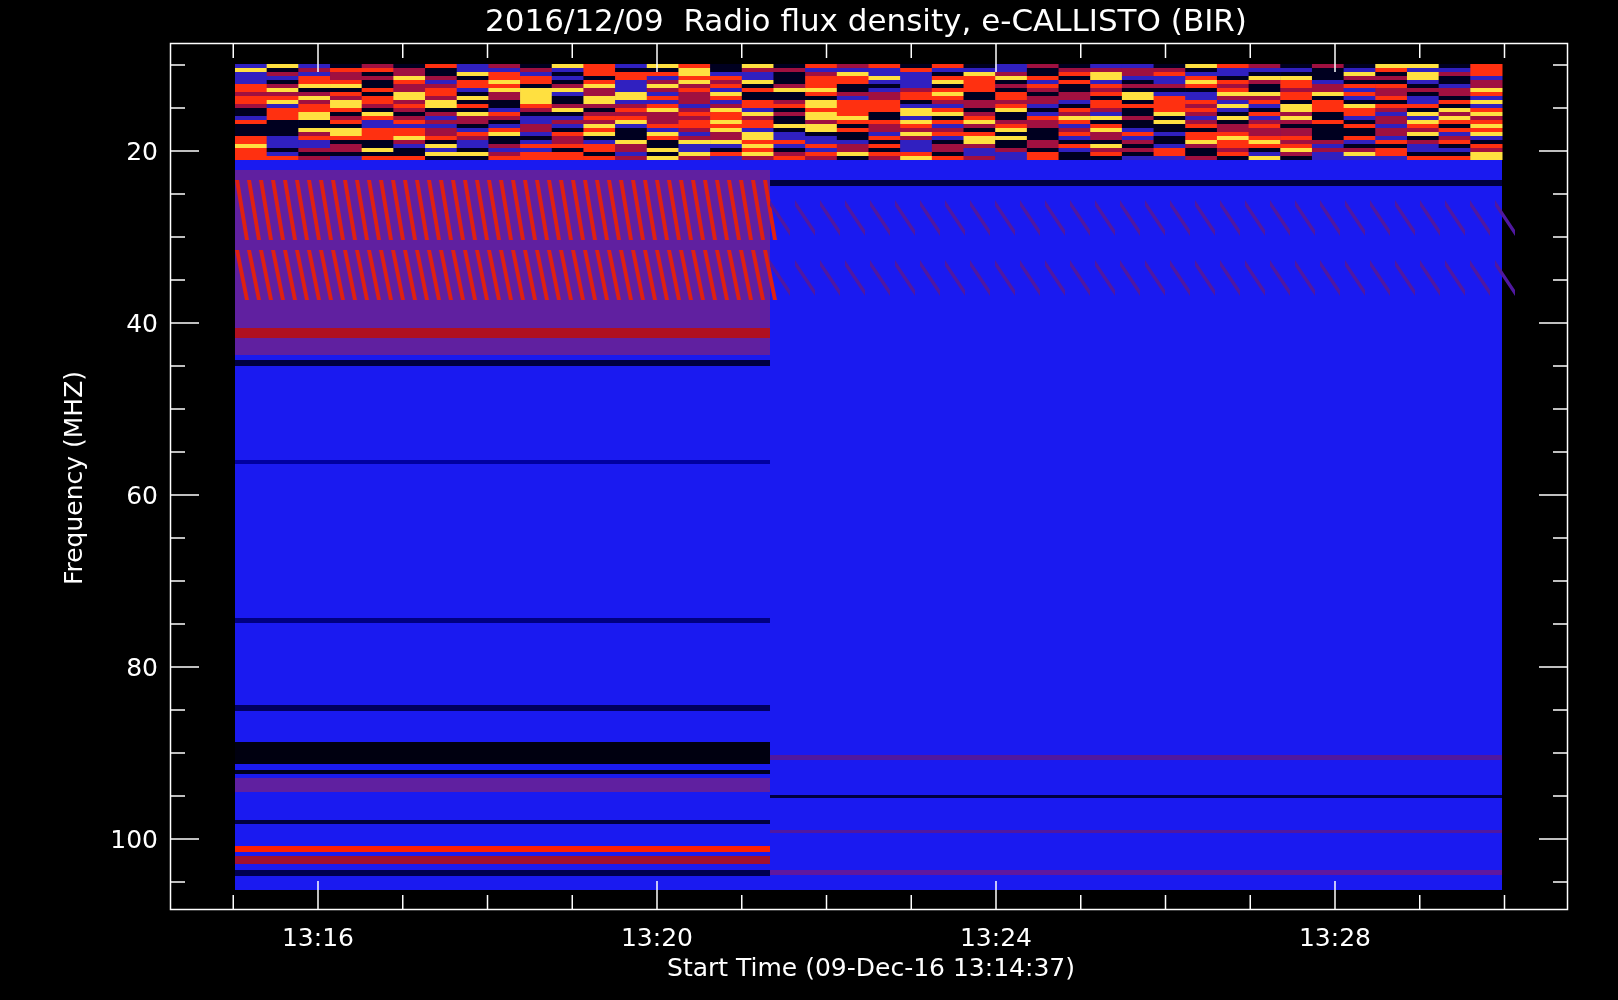 The image size is (1618, 1000). Describe the element at coordinates (871, 967) in the screenshot. I see `axis-label: Start Time (09-Dec-16 13:14:37)` at that location.